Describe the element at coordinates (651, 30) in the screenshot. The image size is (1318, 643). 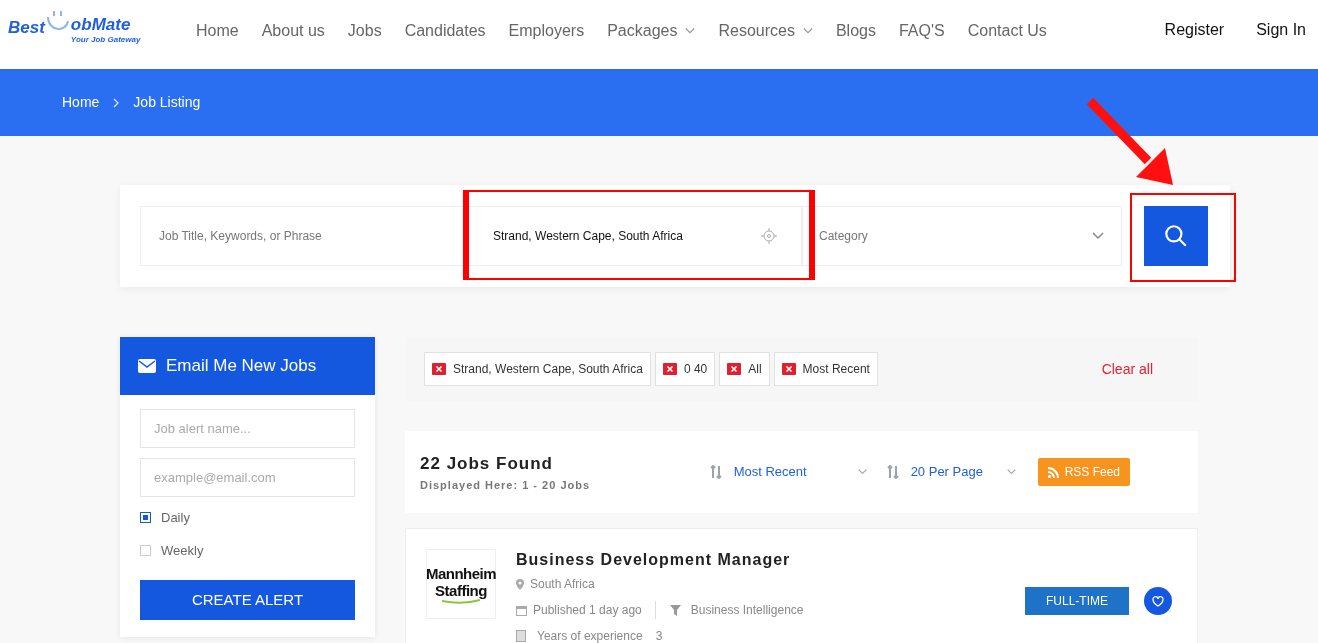
I see `nav-link: Packages` at that location.